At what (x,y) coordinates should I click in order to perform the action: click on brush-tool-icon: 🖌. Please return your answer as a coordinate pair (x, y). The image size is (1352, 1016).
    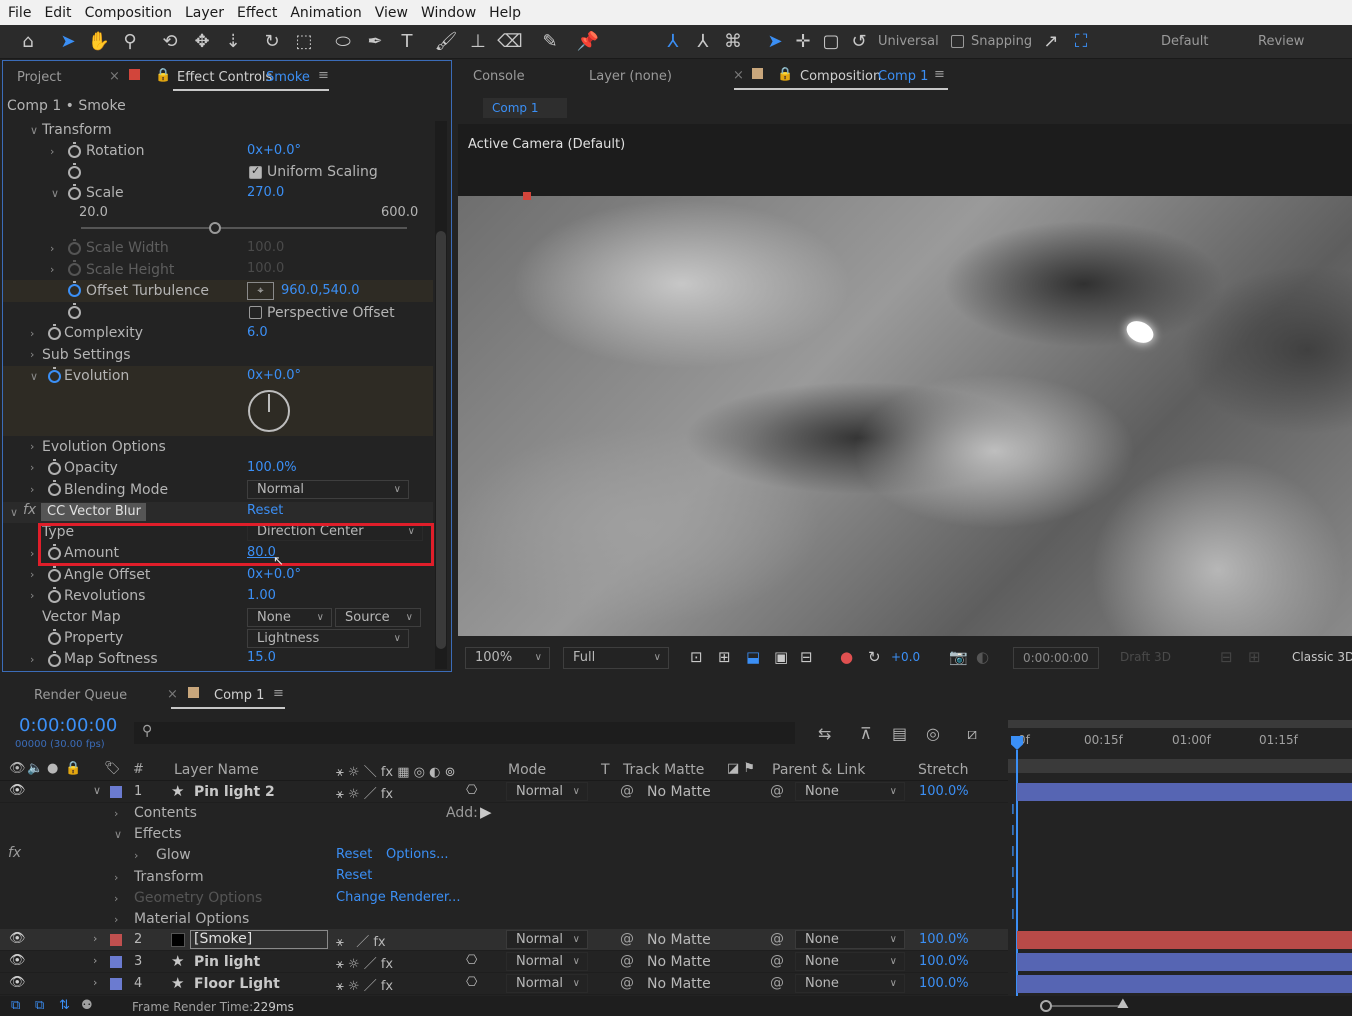
    Looking at the image, I should click on (446, 41).